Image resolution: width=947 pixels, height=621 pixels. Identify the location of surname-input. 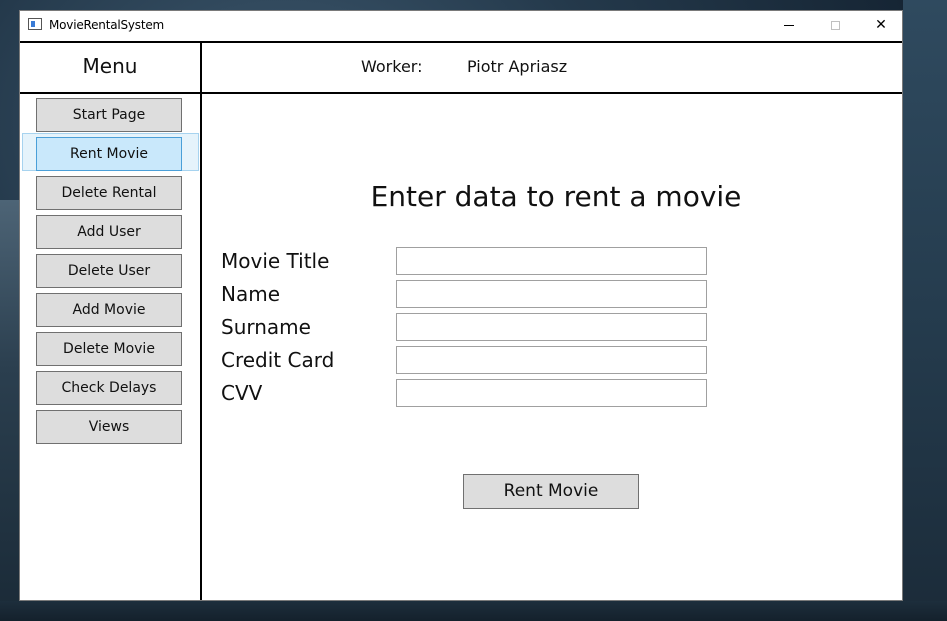
(551, 327).